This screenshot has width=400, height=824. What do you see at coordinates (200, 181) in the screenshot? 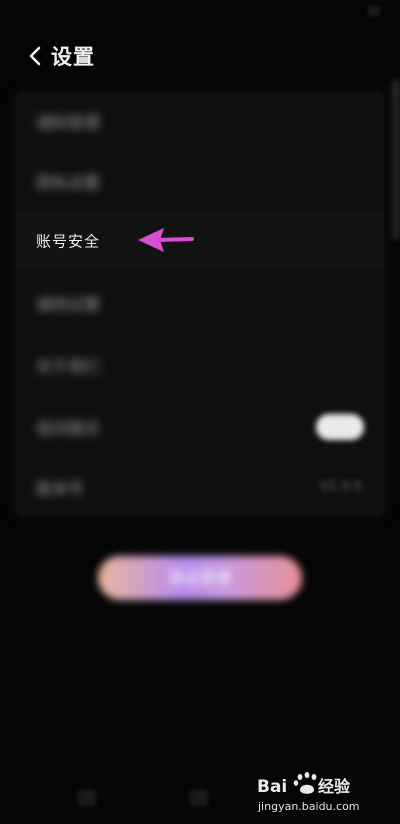
I see `settings-item-privacy: 隐私设置` at bounding box center [200, 181].